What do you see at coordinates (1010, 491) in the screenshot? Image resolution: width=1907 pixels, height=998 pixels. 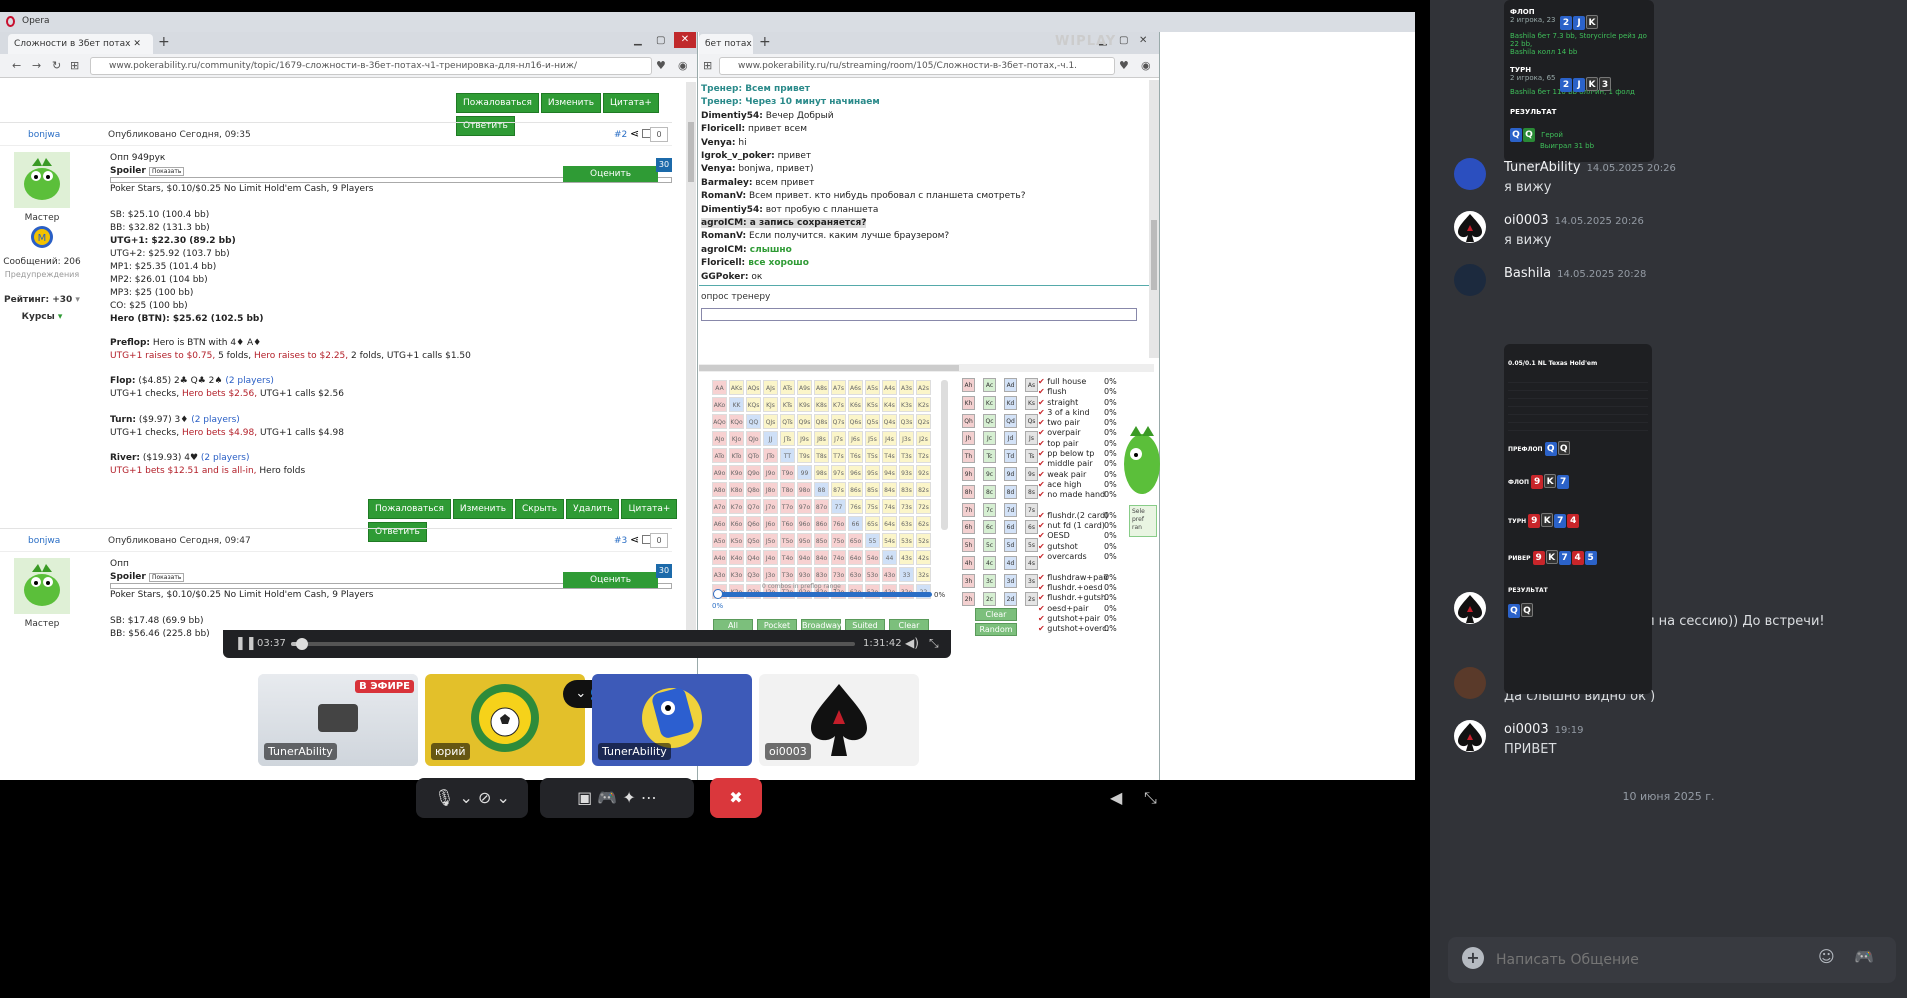 I see `board-card-cell: 8d` at bounding box center [1010, 491].